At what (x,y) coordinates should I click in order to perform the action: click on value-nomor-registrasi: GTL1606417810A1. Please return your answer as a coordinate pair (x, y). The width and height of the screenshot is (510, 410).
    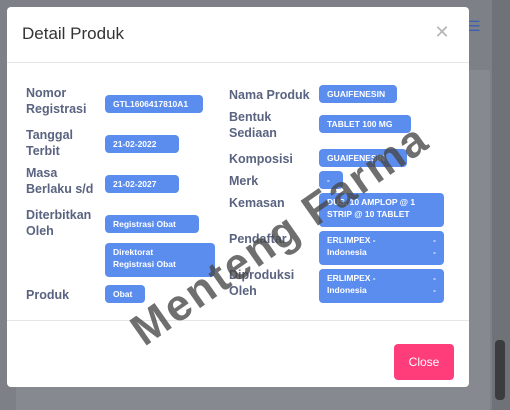
    Looking at the image, I should click on (154, 104).